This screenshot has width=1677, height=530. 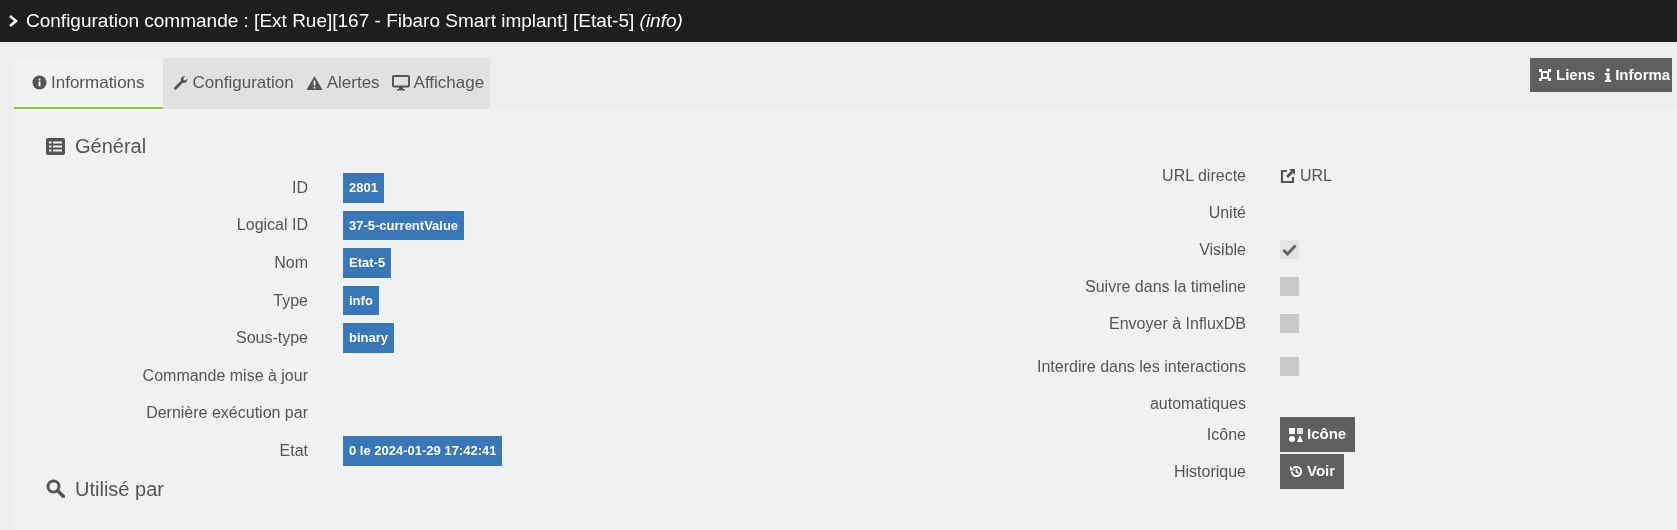 What do you see at coordinates (1545, 75) in the screenshot?
I see `frame-icon` at bounding box center [1545, 75].